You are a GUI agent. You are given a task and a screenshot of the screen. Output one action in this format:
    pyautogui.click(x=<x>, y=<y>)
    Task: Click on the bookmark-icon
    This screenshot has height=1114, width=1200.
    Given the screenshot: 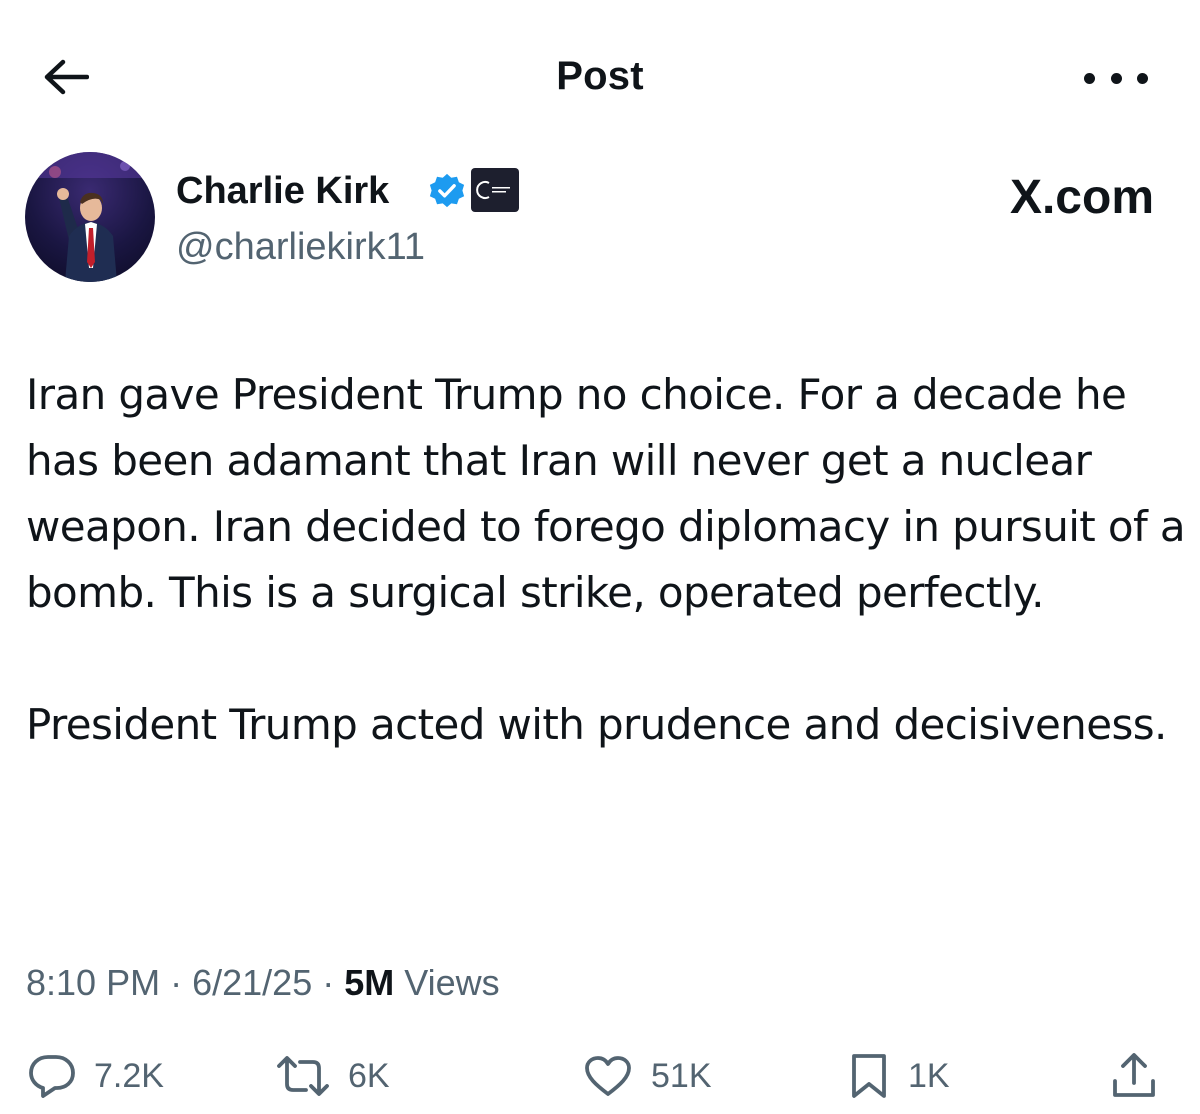 What is the action you would take?
    pyautogui.click(x=869, y=1076)
    